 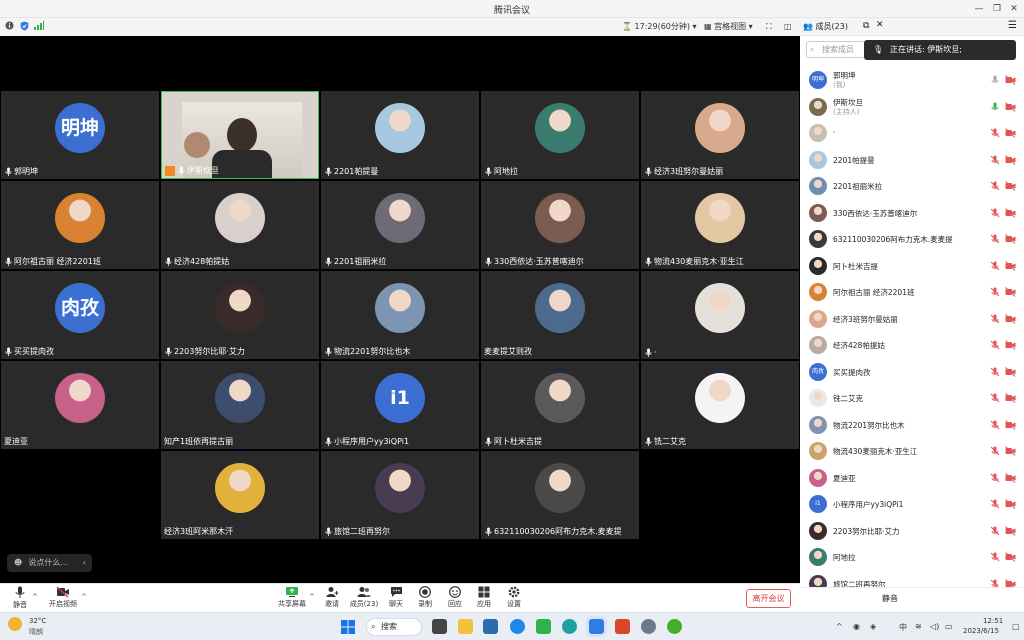 What do you see at coordinates (396, 597) in the screenshot?
I see `chat-button: 聊天` at bounding box center [396, 597].